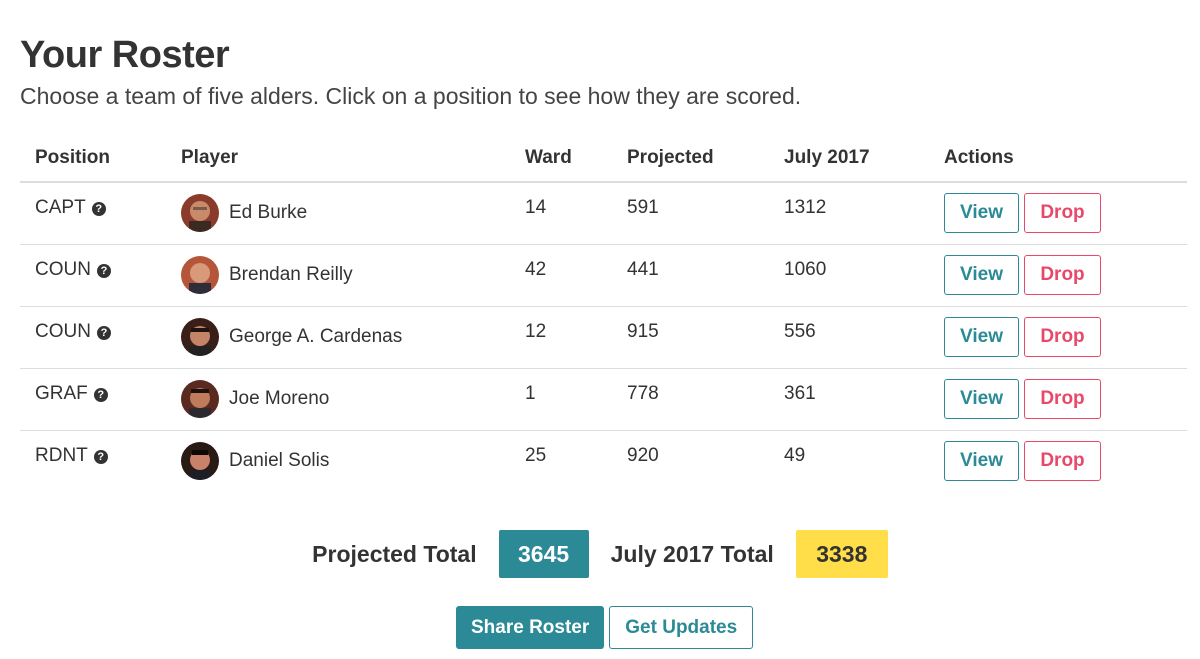  What do you see at coordinates (60, 207) in the screenshot?
I see `position-label: CAPT` at bounding box center [60, 207].